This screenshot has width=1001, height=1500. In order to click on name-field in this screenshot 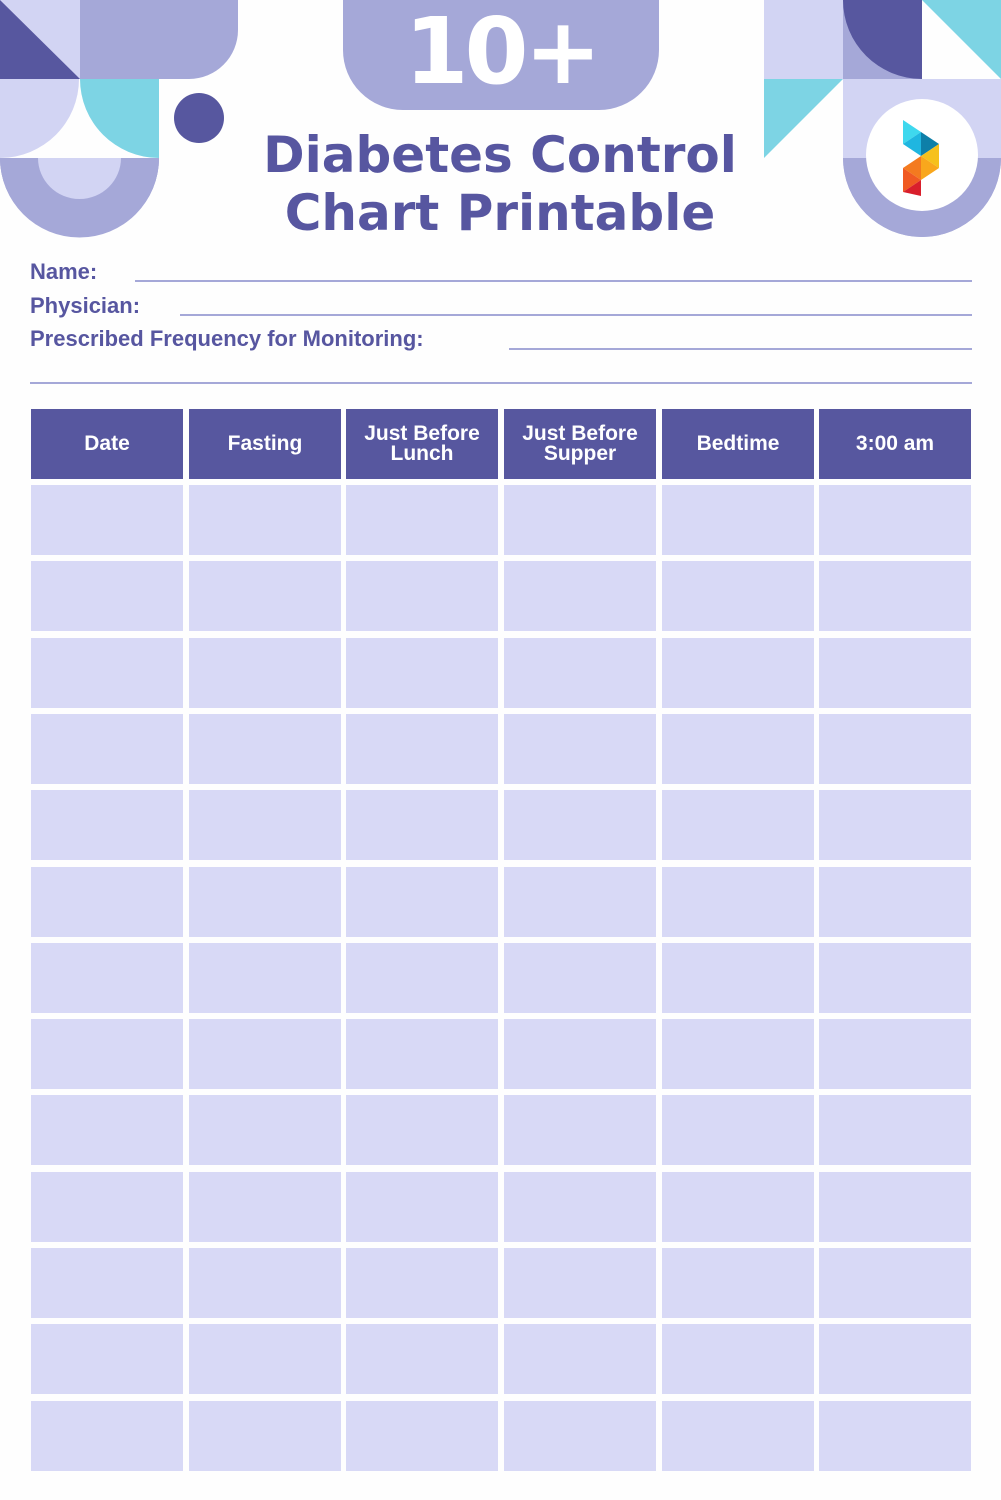, I will do `click(553, 281)`.